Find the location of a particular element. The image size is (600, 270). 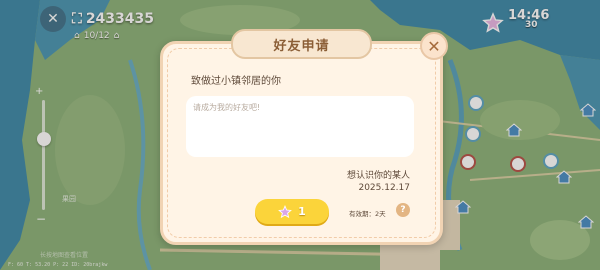

accept-button: 1 is located at coordinates (292, 211).